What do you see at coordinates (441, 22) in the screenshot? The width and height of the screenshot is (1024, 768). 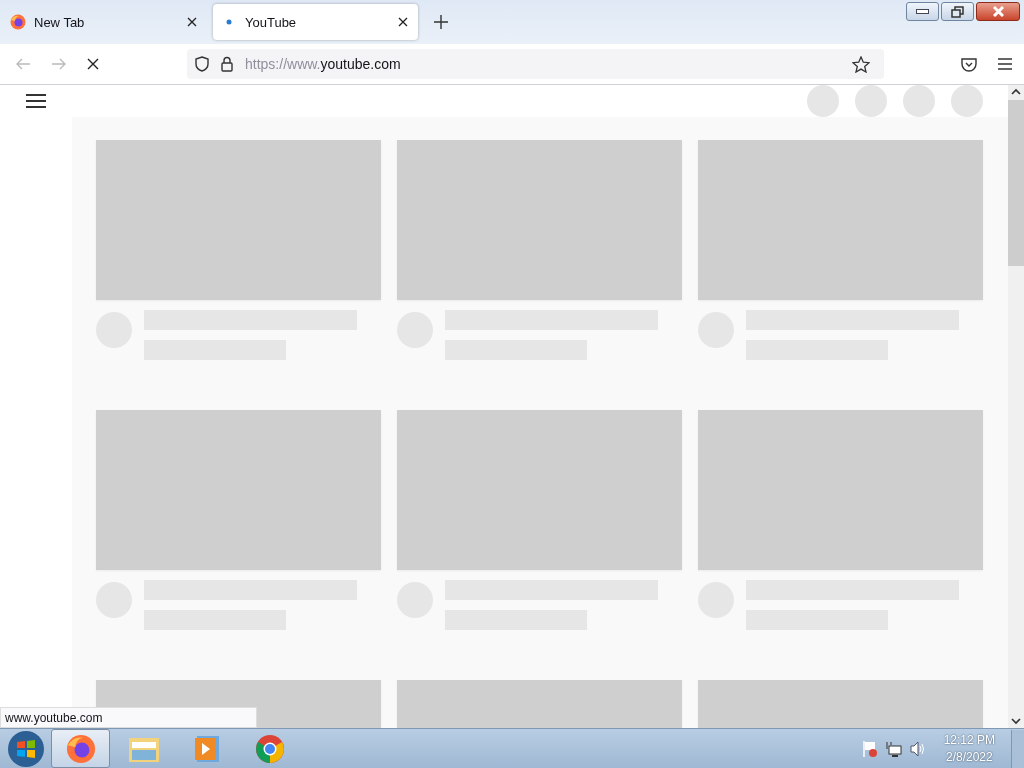 I see `new-tab-icon` at bounding box center [441, 22].